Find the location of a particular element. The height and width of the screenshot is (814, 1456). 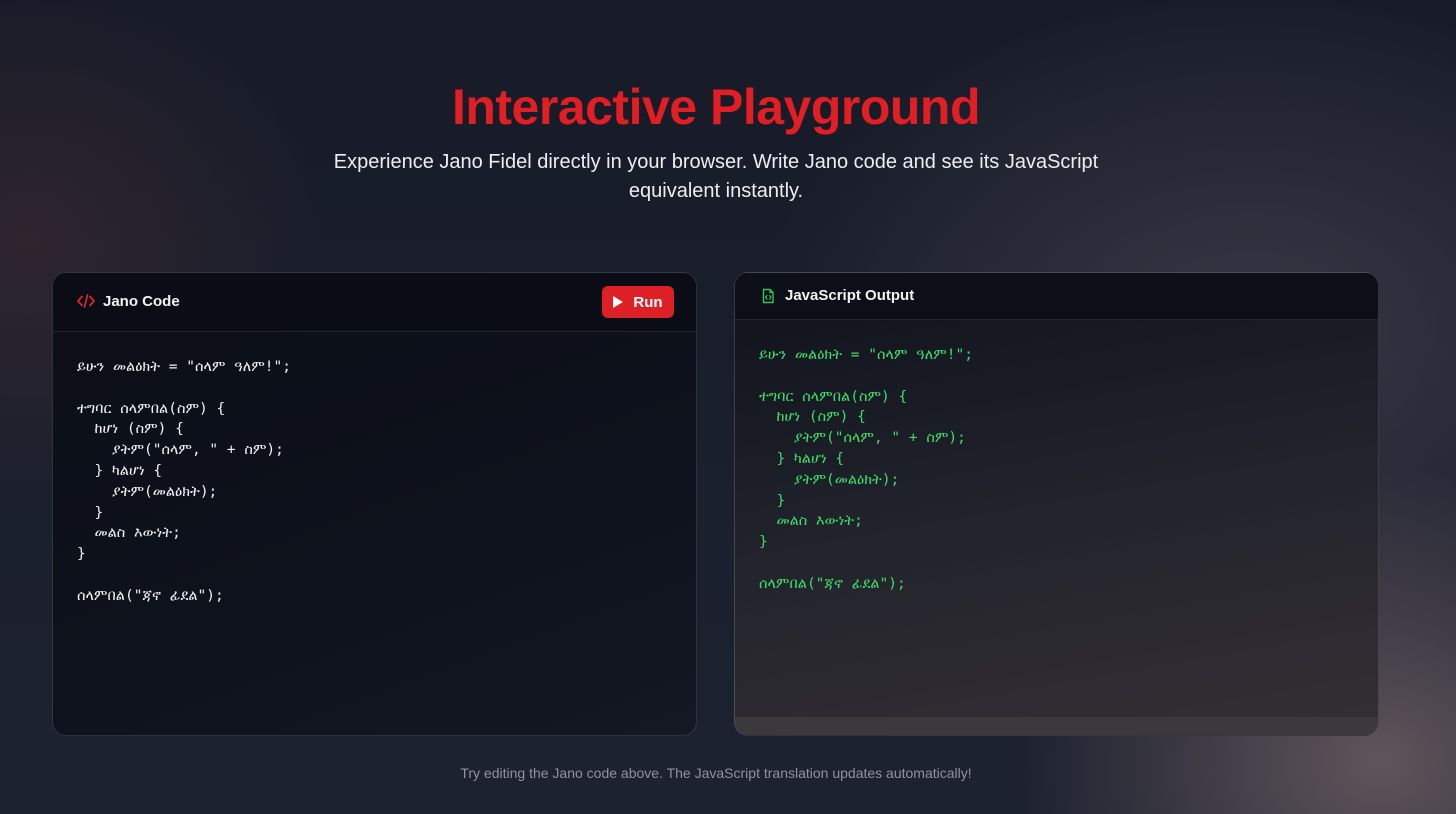

editor-header: Jano Code Run is located at coordinates (374, 302).